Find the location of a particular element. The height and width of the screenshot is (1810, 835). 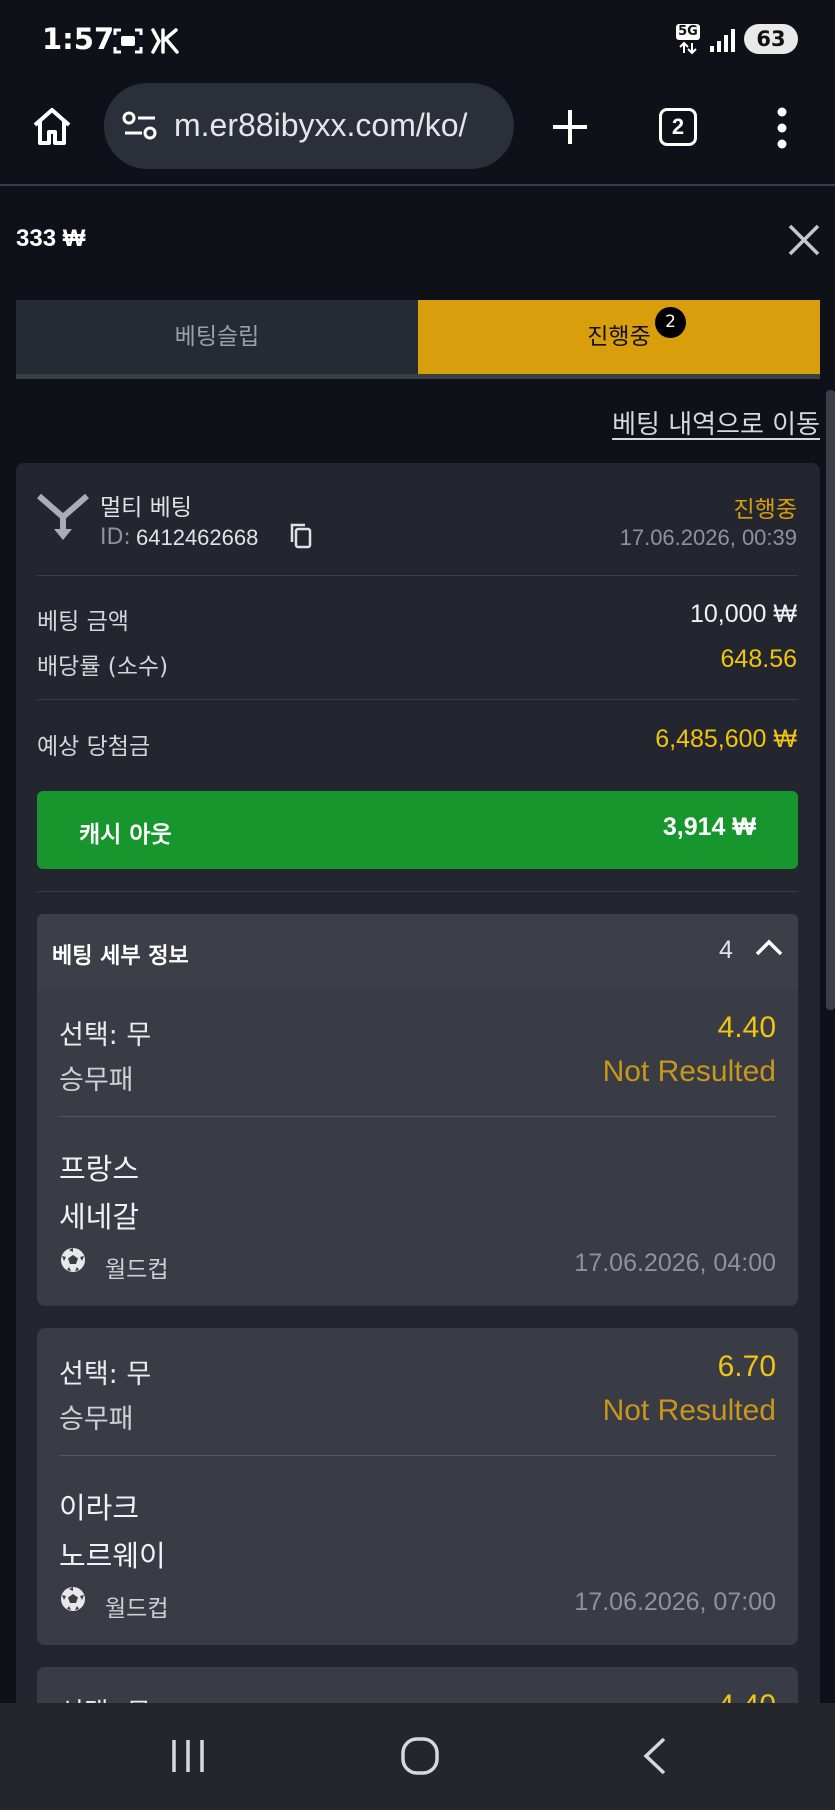

account-balance: 333 ₩ is located at coordinates (51, 238).